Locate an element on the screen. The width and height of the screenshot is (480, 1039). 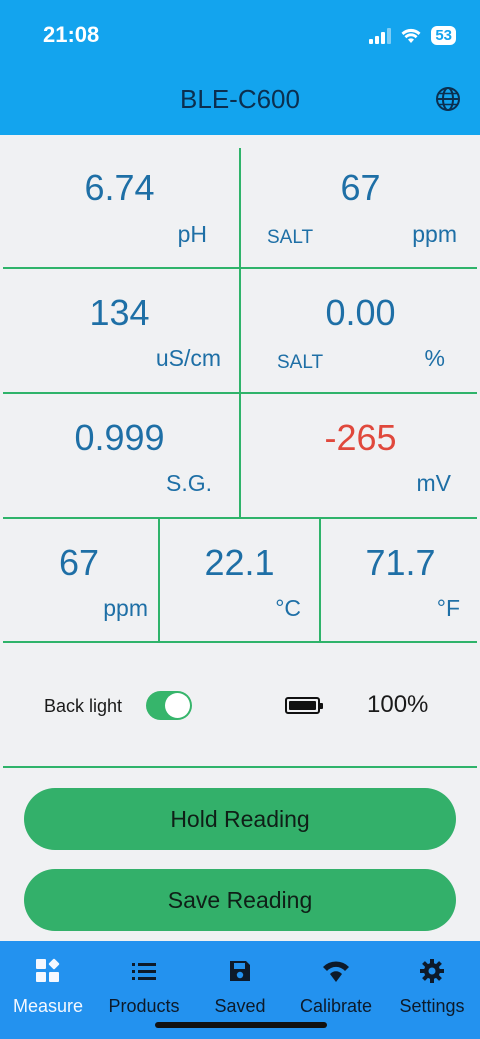
status-time: 21:08 is located at coordinates (71, 34).